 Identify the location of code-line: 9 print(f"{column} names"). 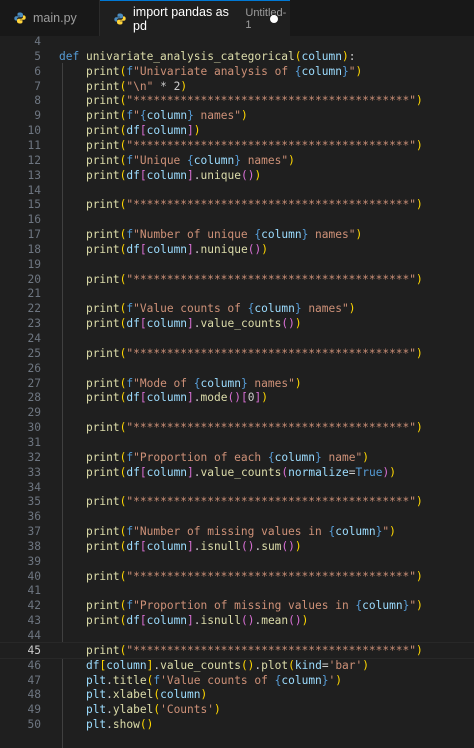
(237, 115).